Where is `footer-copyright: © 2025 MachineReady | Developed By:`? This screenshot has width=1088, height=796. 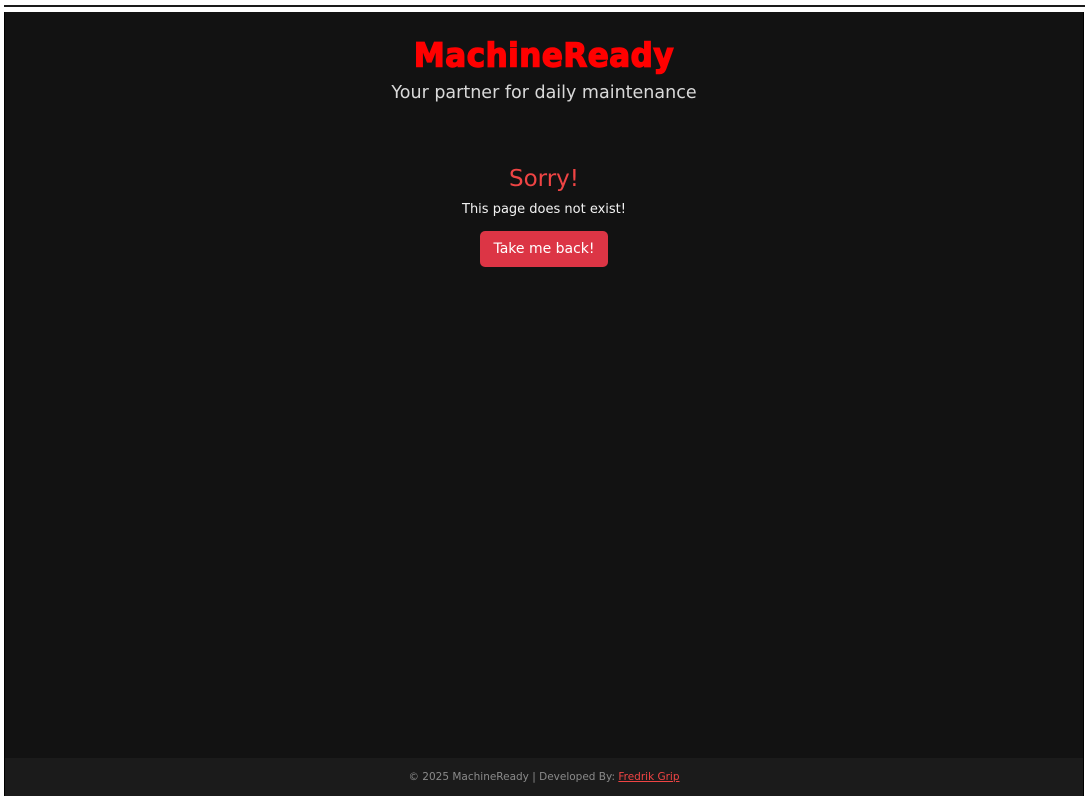 footer-copyright: © 2025 MachineReady | Developed By: is located at coordinates (511, 777).